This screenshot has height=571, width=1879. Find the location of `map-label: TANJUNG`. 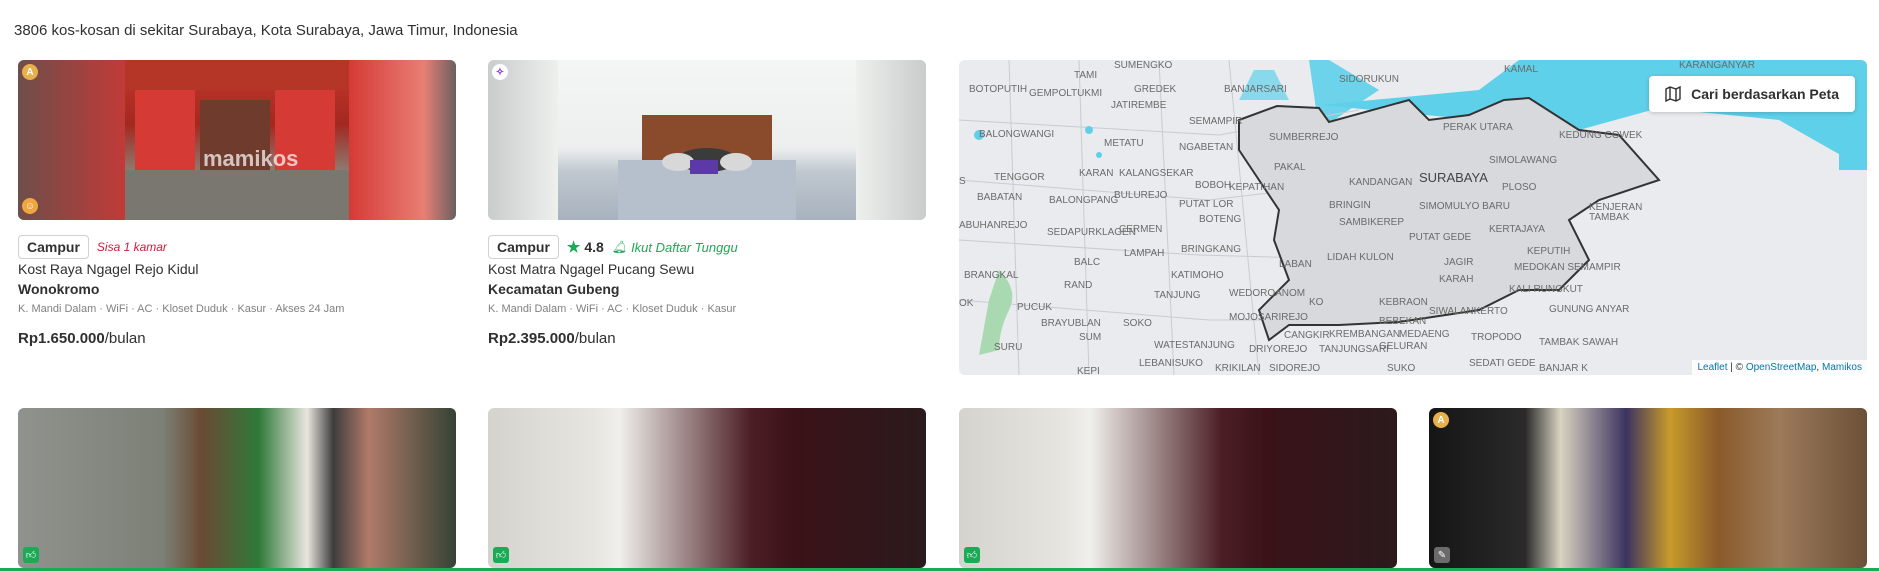

map-label: TANJUNG is located at coordinates (1177, 295).